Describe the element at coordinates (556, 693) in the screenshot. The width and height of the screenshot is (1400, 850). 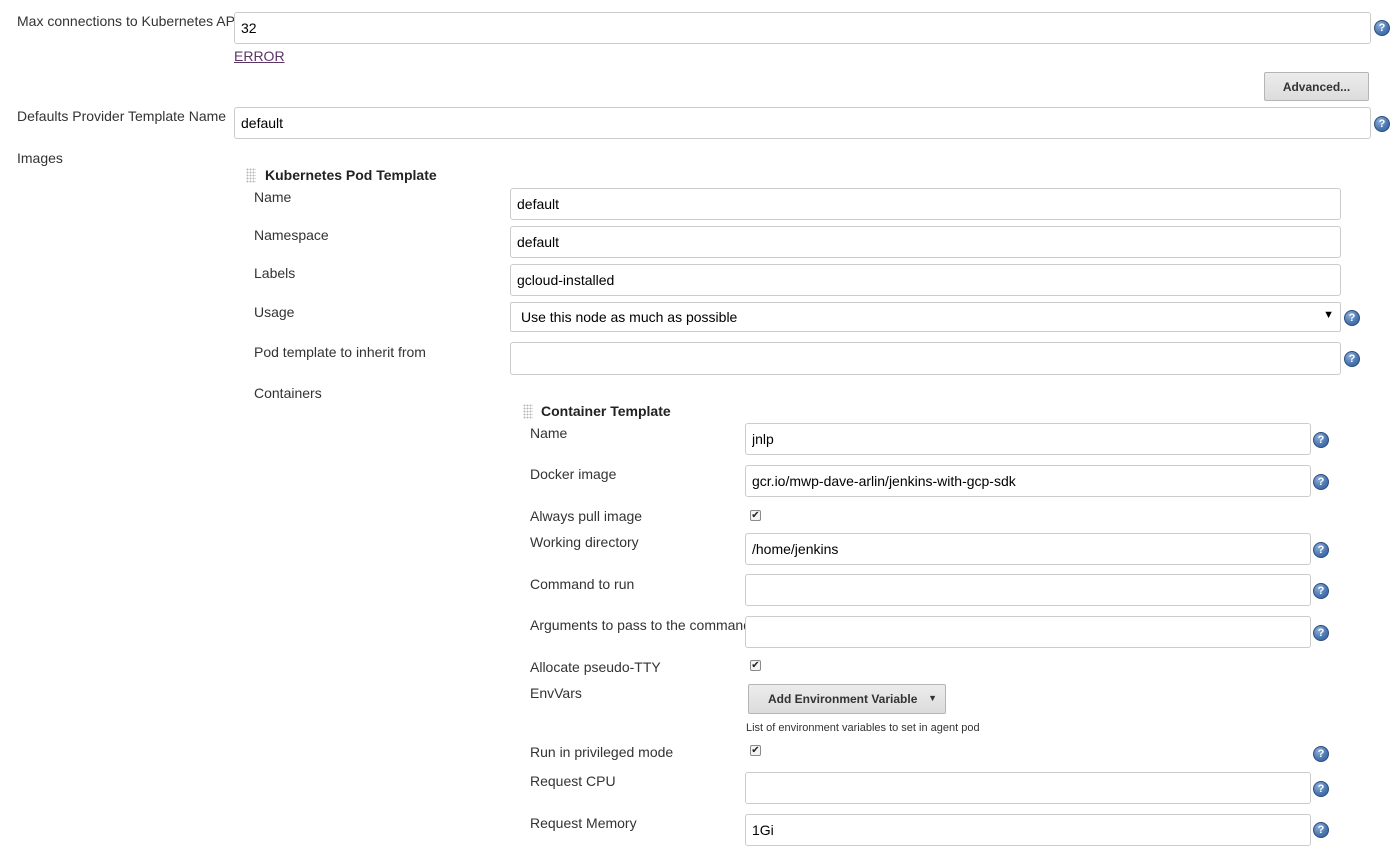
I see `envvars-label: EnvVars` at that location.